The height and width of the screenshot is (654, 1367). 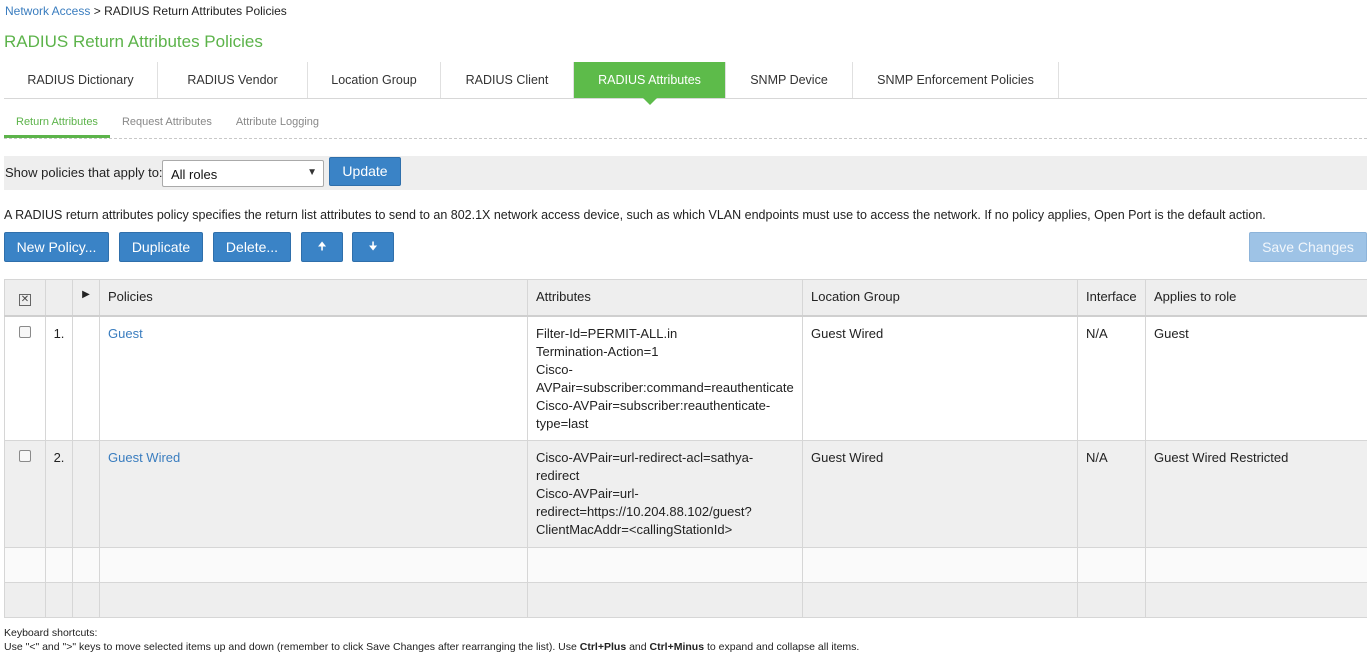 What do you see at coordinates (781, 647) in the screenshot?
I see `shortcuts-text-b: to expand and collapse all items.` at bounding box center [781, 647].